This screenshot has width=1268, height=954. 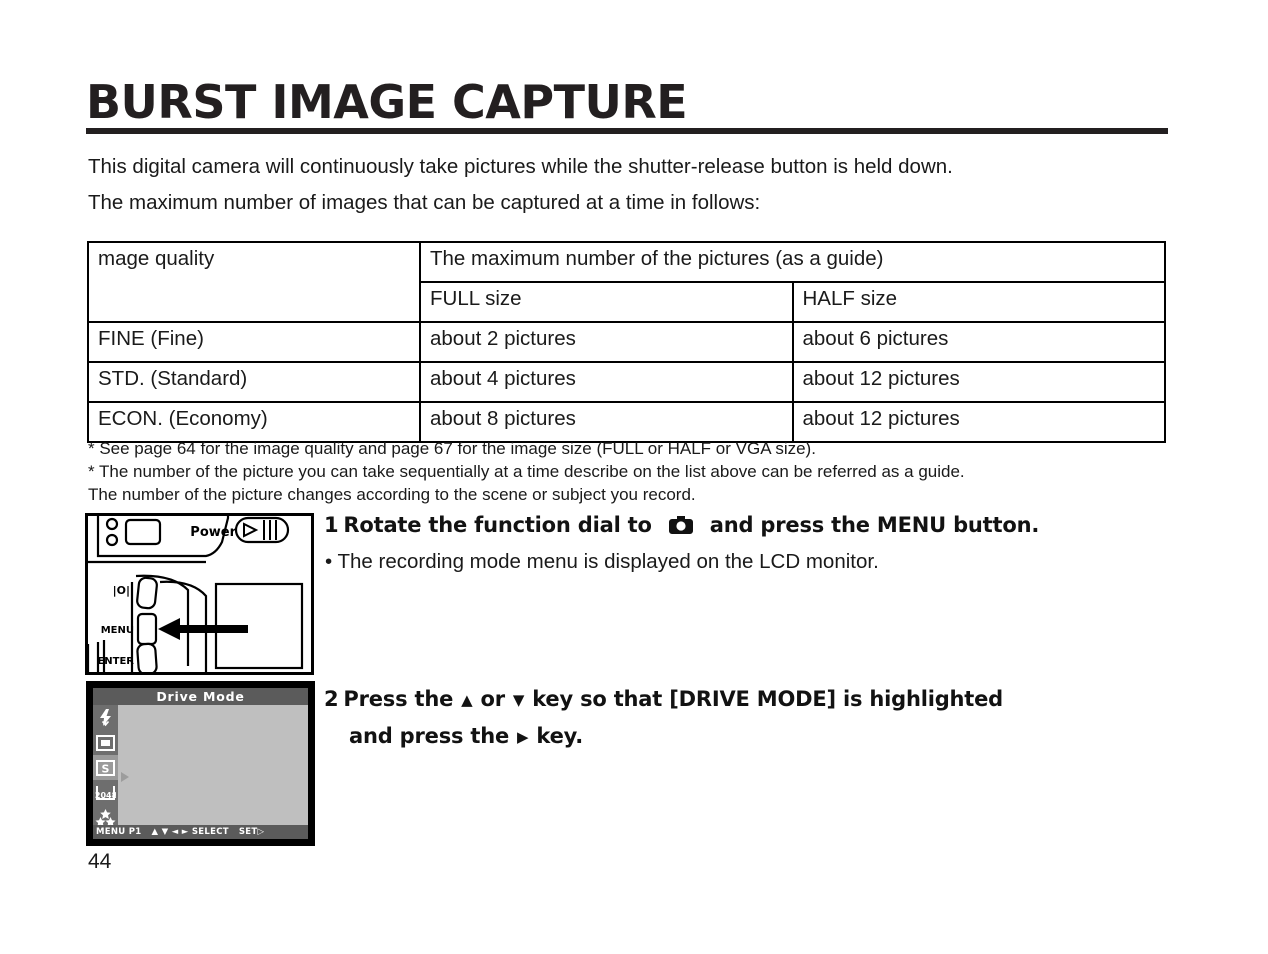 I want to click on step-2-text-2a: and press the, so click(x=429, y=735).